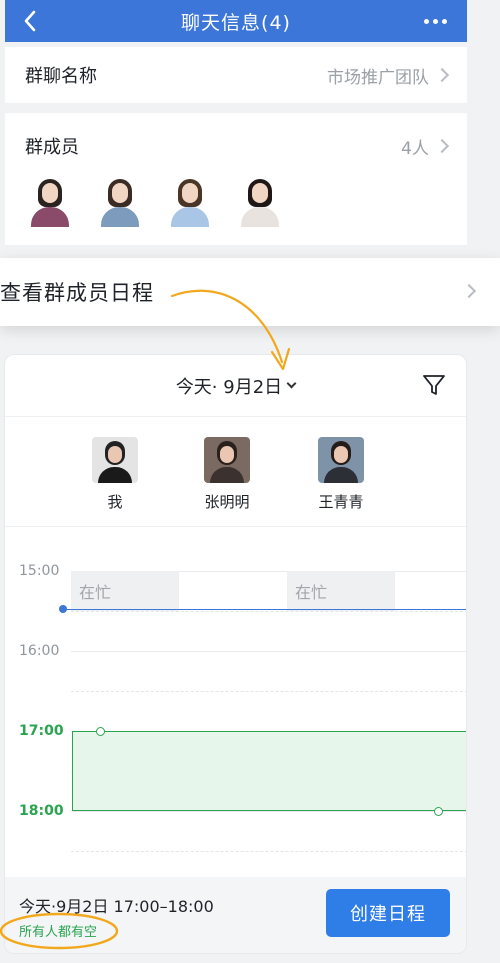  Describe the element at coordinates (227, 502) in the screenshot. I see `person-name: 张明明` at that location.